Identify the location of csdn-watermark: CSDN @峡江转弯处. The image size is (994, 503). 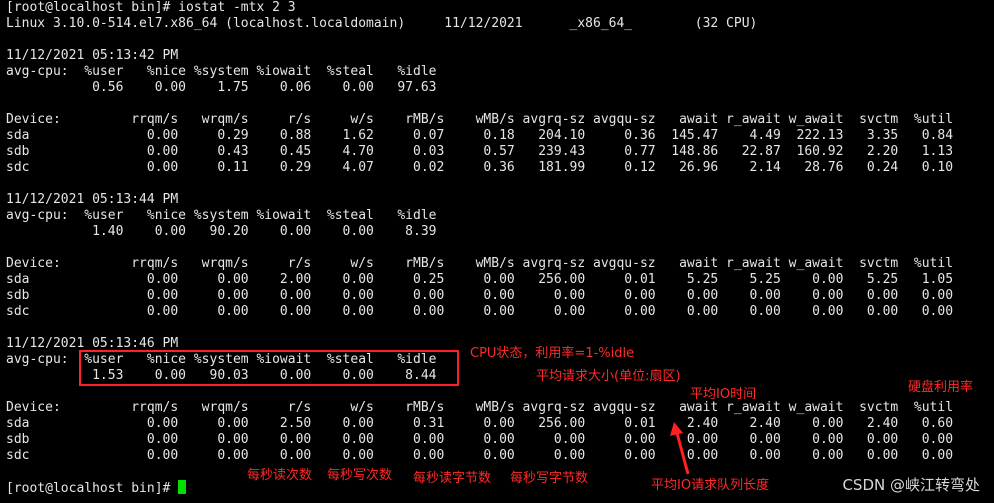
(911, 485).